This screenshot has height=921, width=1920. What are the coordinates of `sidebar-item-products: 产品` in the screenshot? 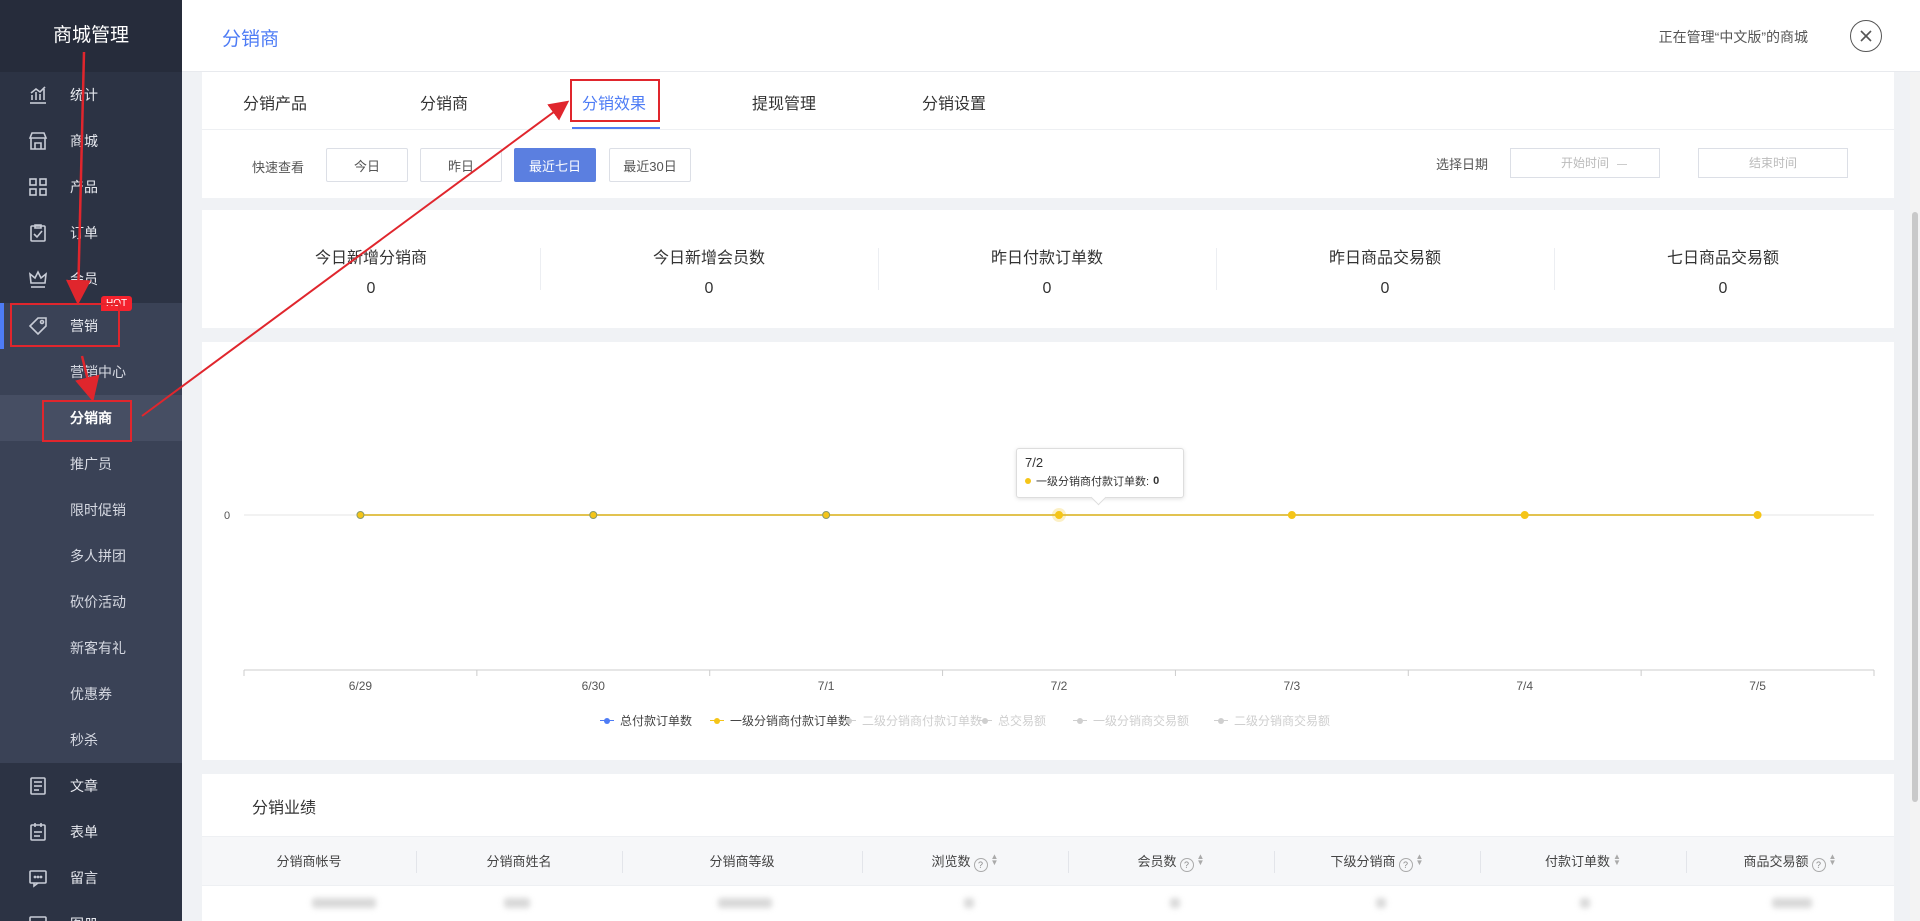 It's located at (91, 187).